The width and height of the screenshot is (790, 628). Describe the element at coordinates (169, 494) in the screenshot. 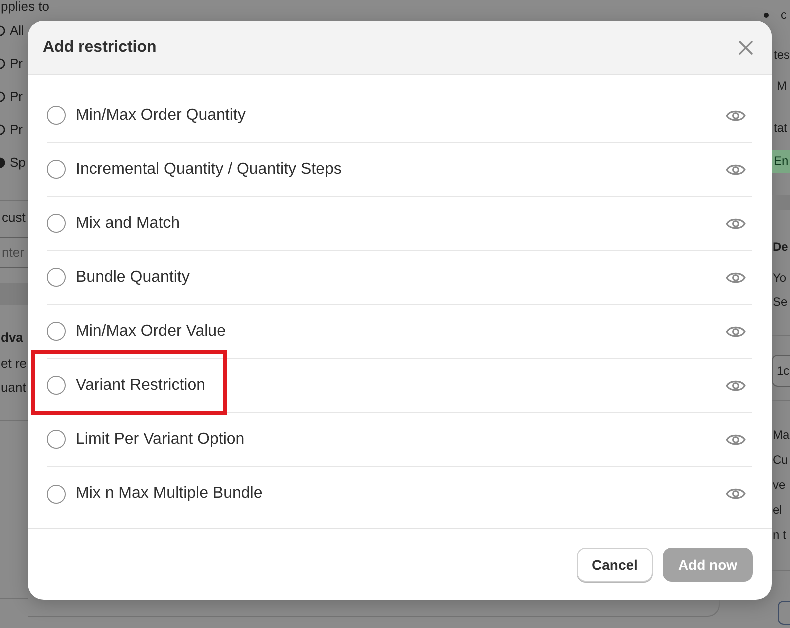

I see `option-label: Mix n Max Multiple Bundle` at that location.